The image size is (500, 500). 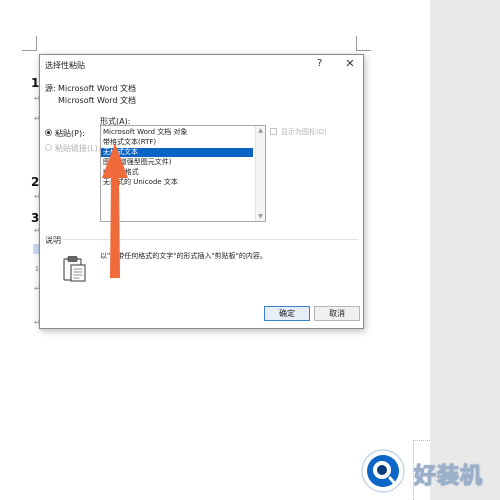 I want to click on paste-radio, so click(x=48, y=132).